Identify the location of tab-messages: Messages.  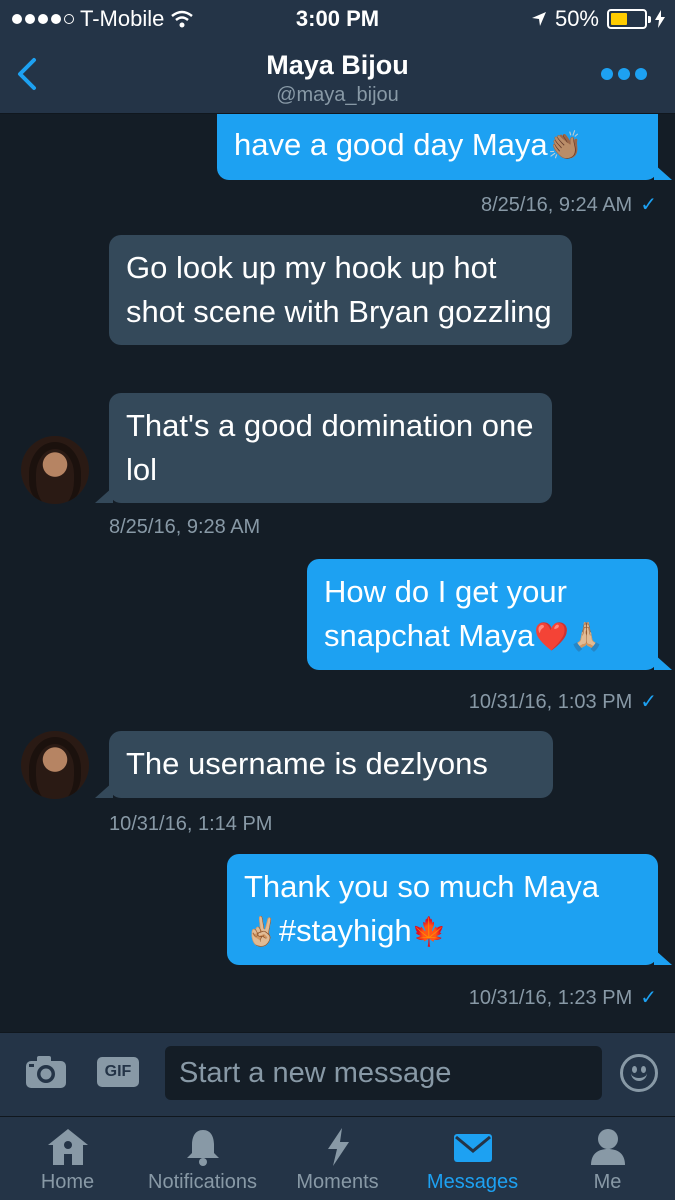
(472, 1158).